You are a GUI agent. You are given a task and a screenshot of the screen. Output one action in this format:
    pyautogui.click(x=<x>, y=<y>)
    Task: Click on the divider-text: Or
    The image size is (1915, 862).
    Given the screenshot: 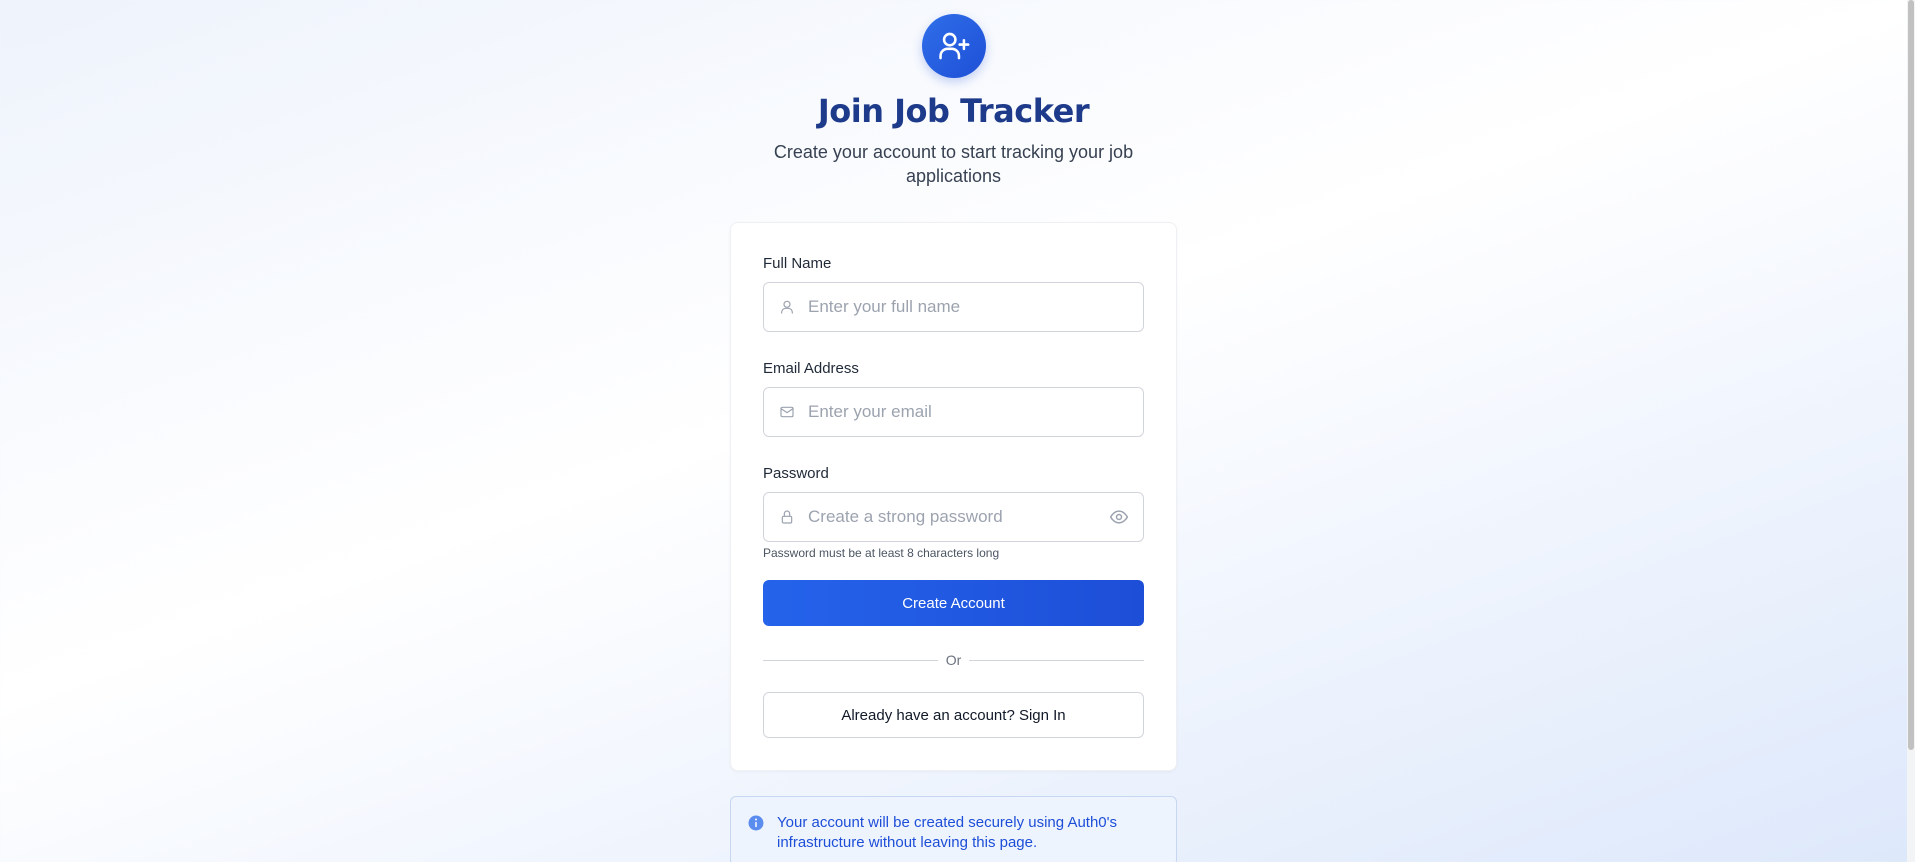 What is the action you would take?
    pyautogui.click(x=953, y=660)
    